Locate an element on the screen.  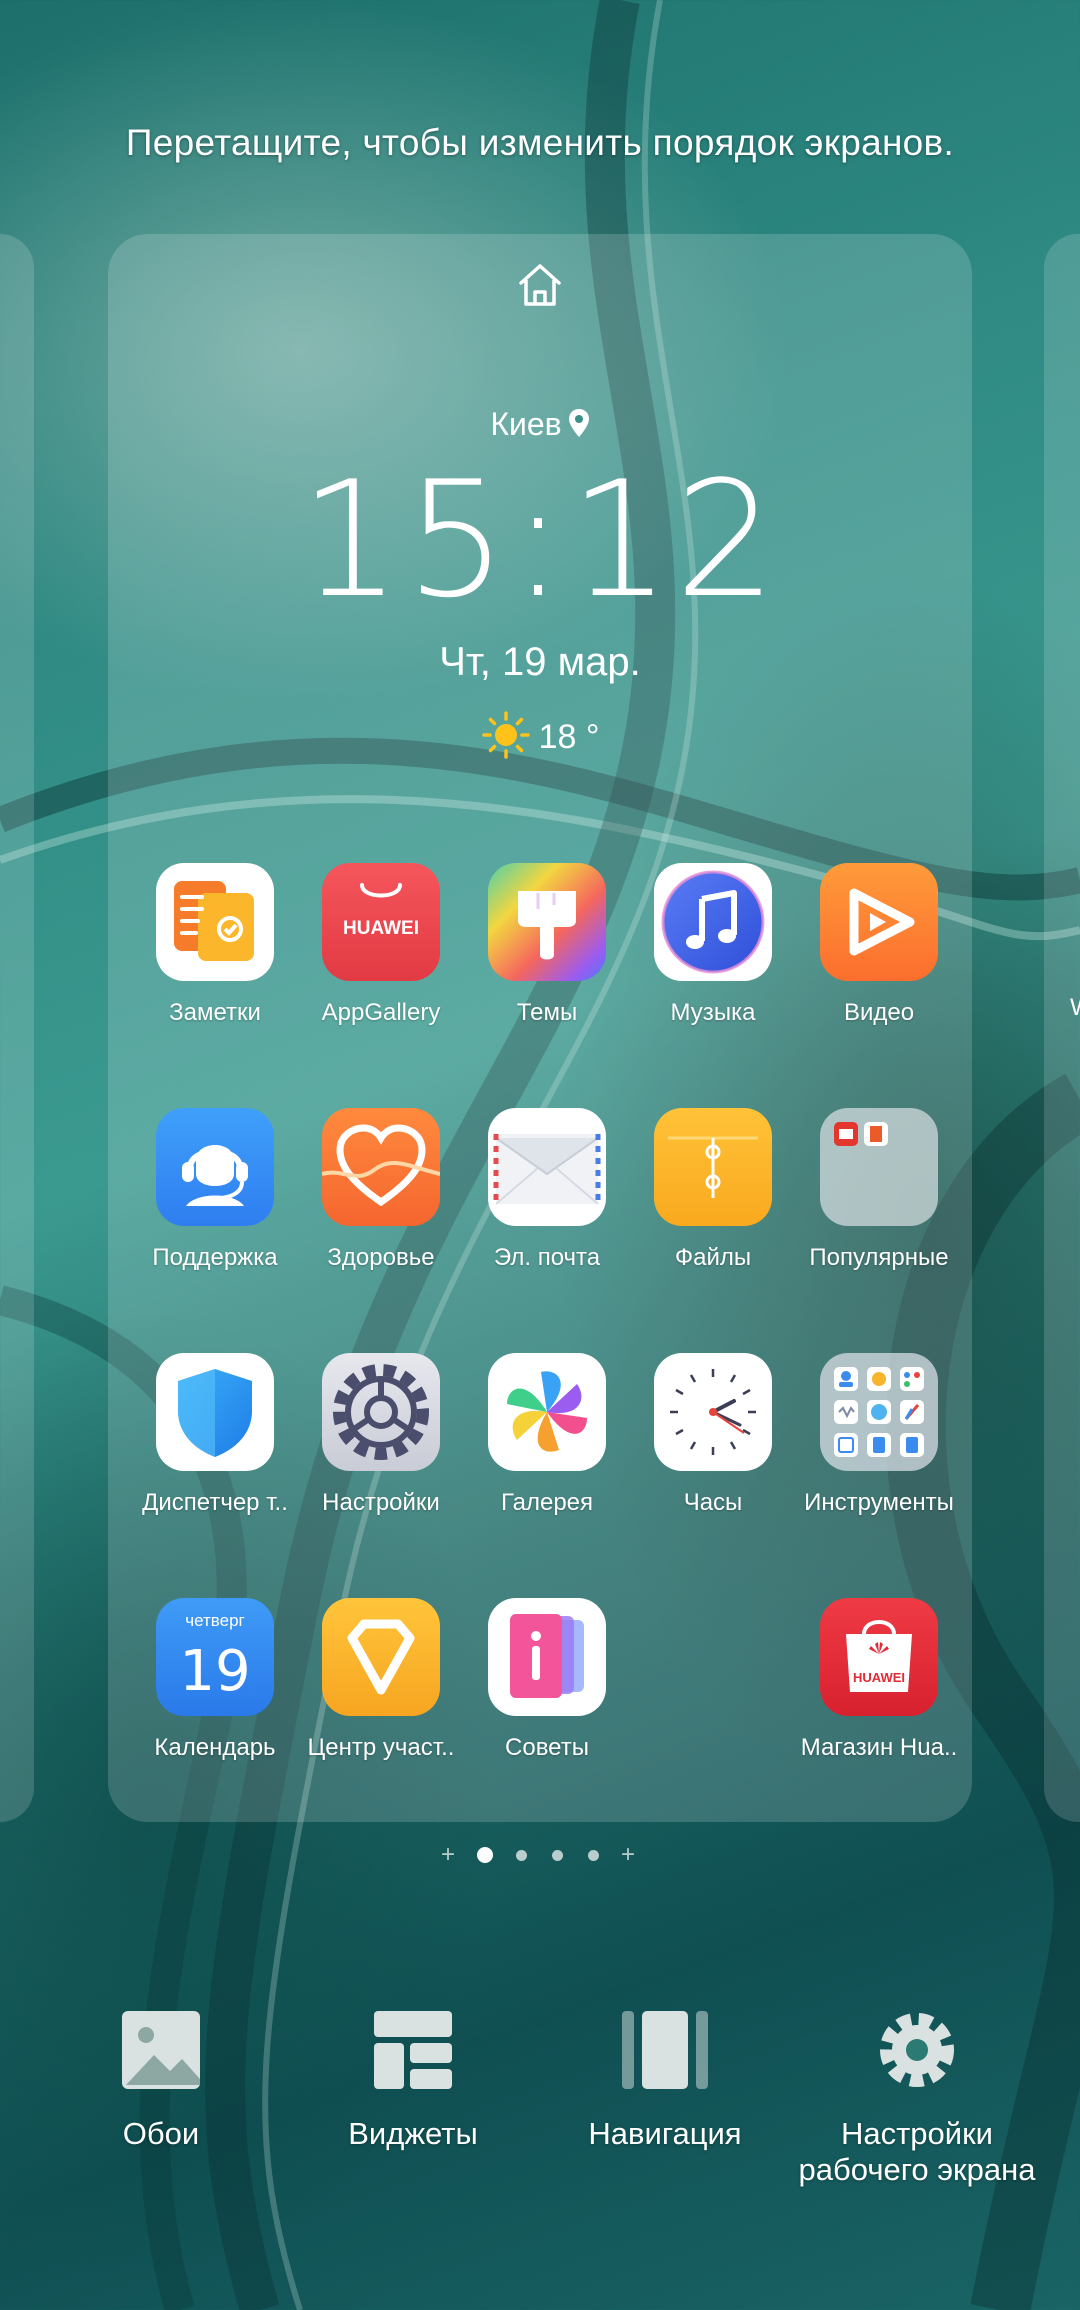
wallpaper-icon is located at coordinates (161, 2050).